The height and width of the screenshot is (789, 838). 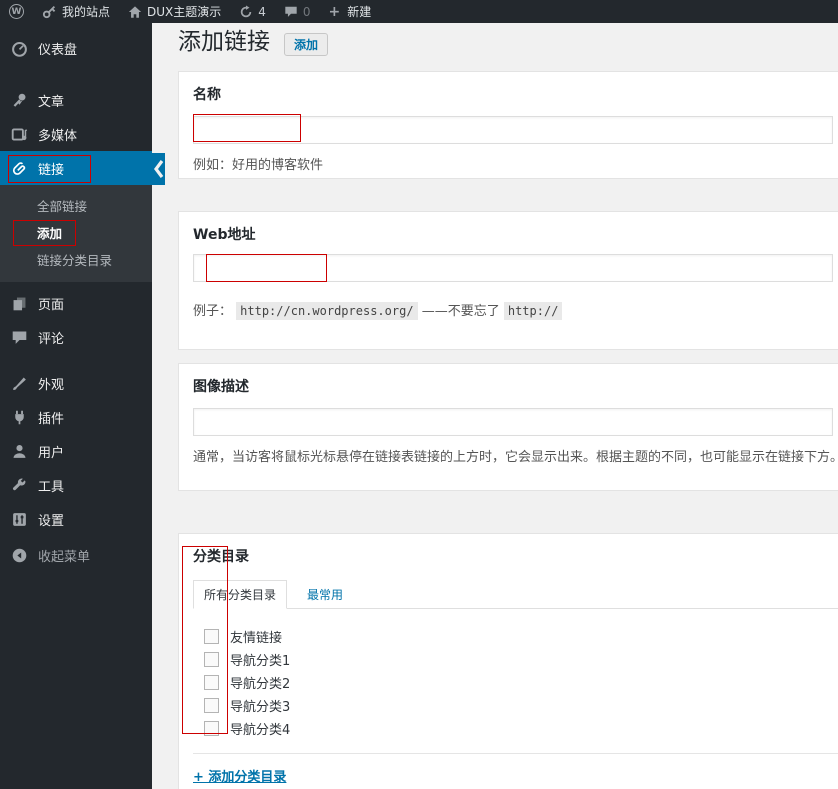 What do you see at coordinates (306, 11) in the screenshot?
I see `comment-count: 0` at bounding box center [306, 11].